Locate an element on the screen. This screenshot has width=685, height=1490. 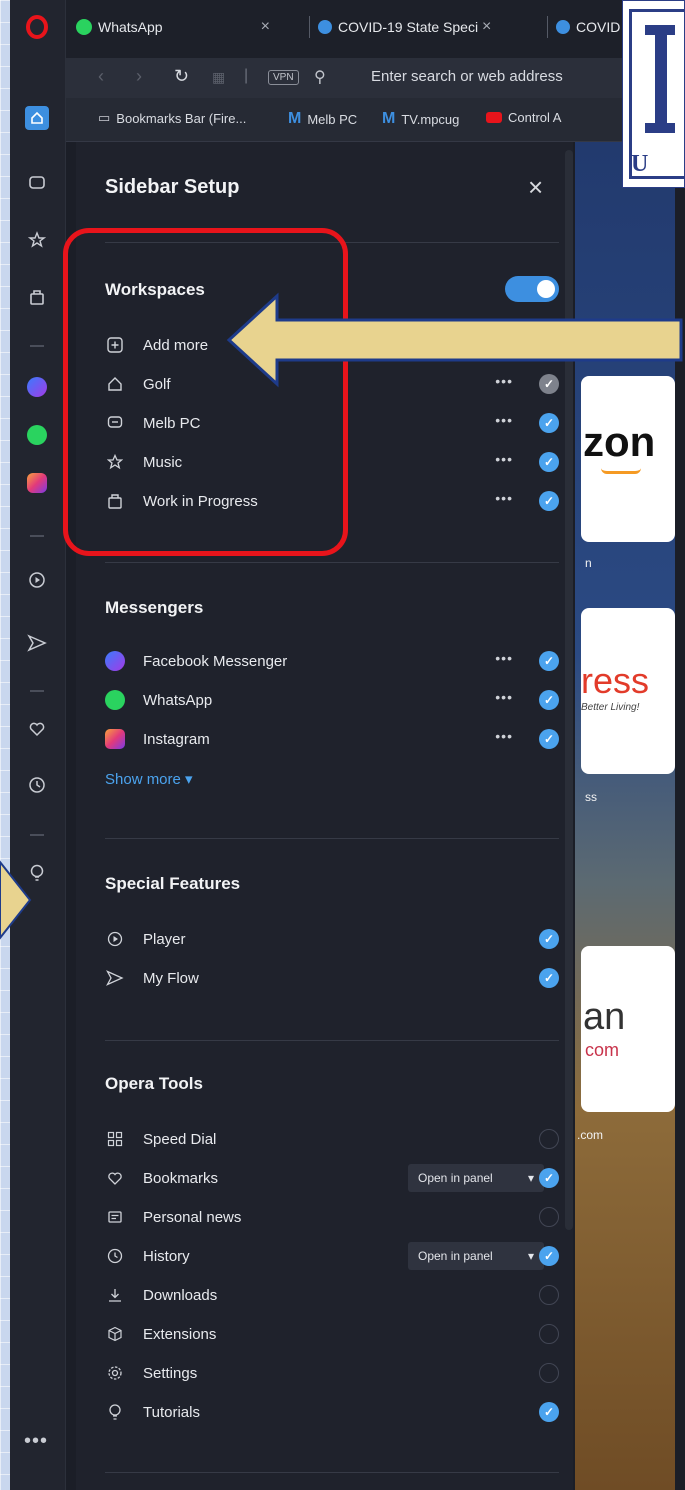
speed-dial-tile-amazon: zon is located at coordinates (628, 459).